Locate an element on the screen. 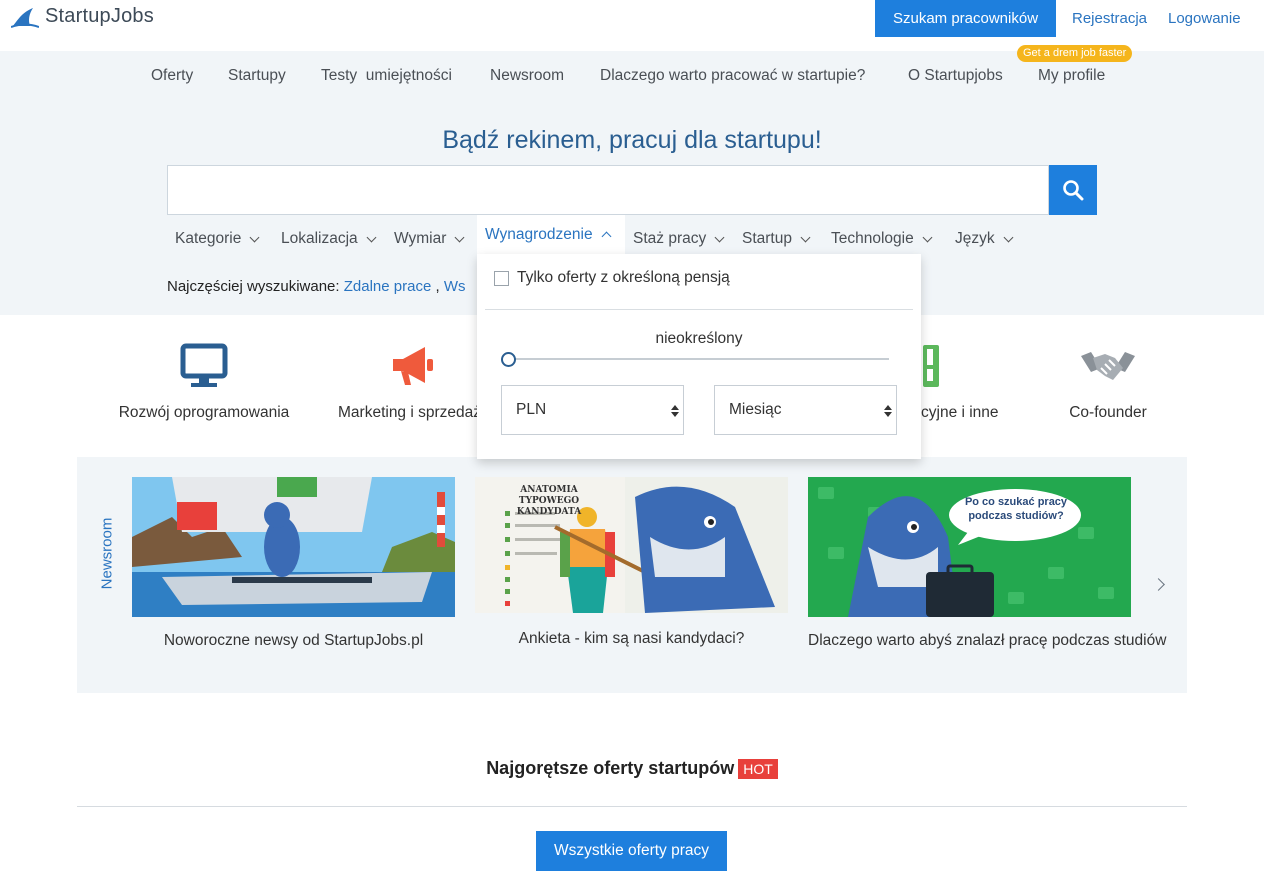  filter-label: Wymiar is located at coordinates (420, 238).